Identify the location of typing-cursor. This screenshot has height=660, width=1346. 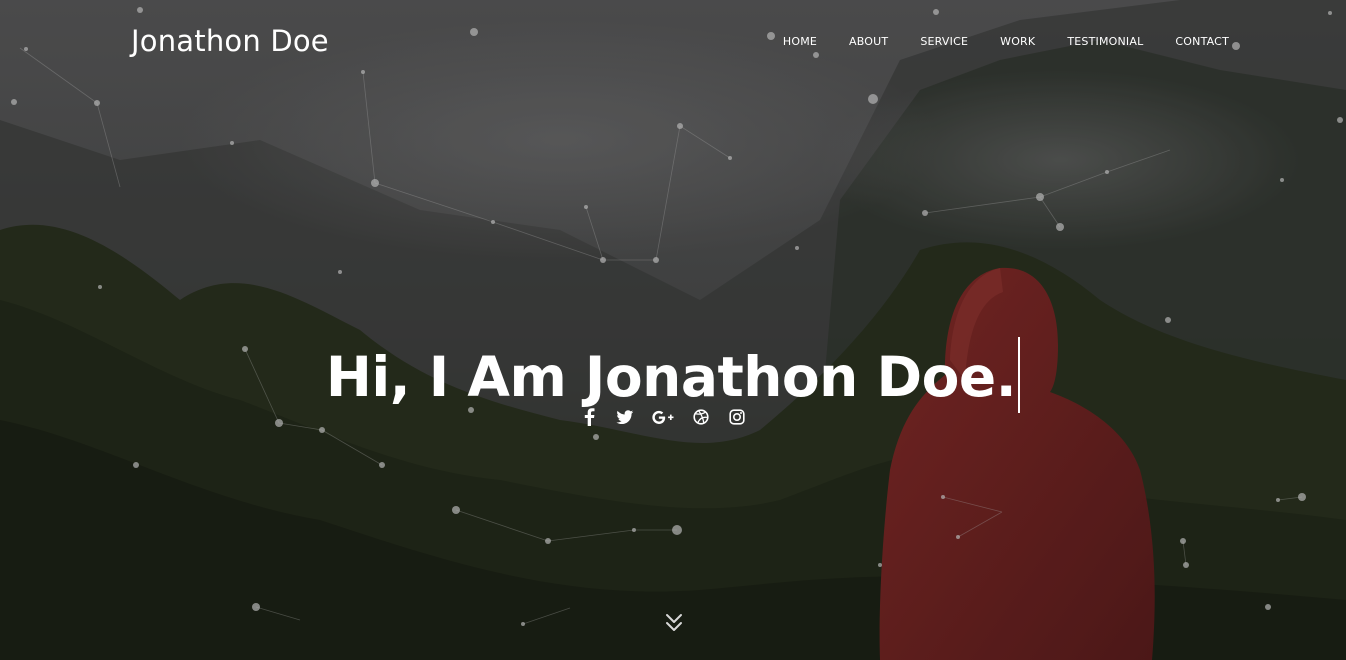
(1019, 374).